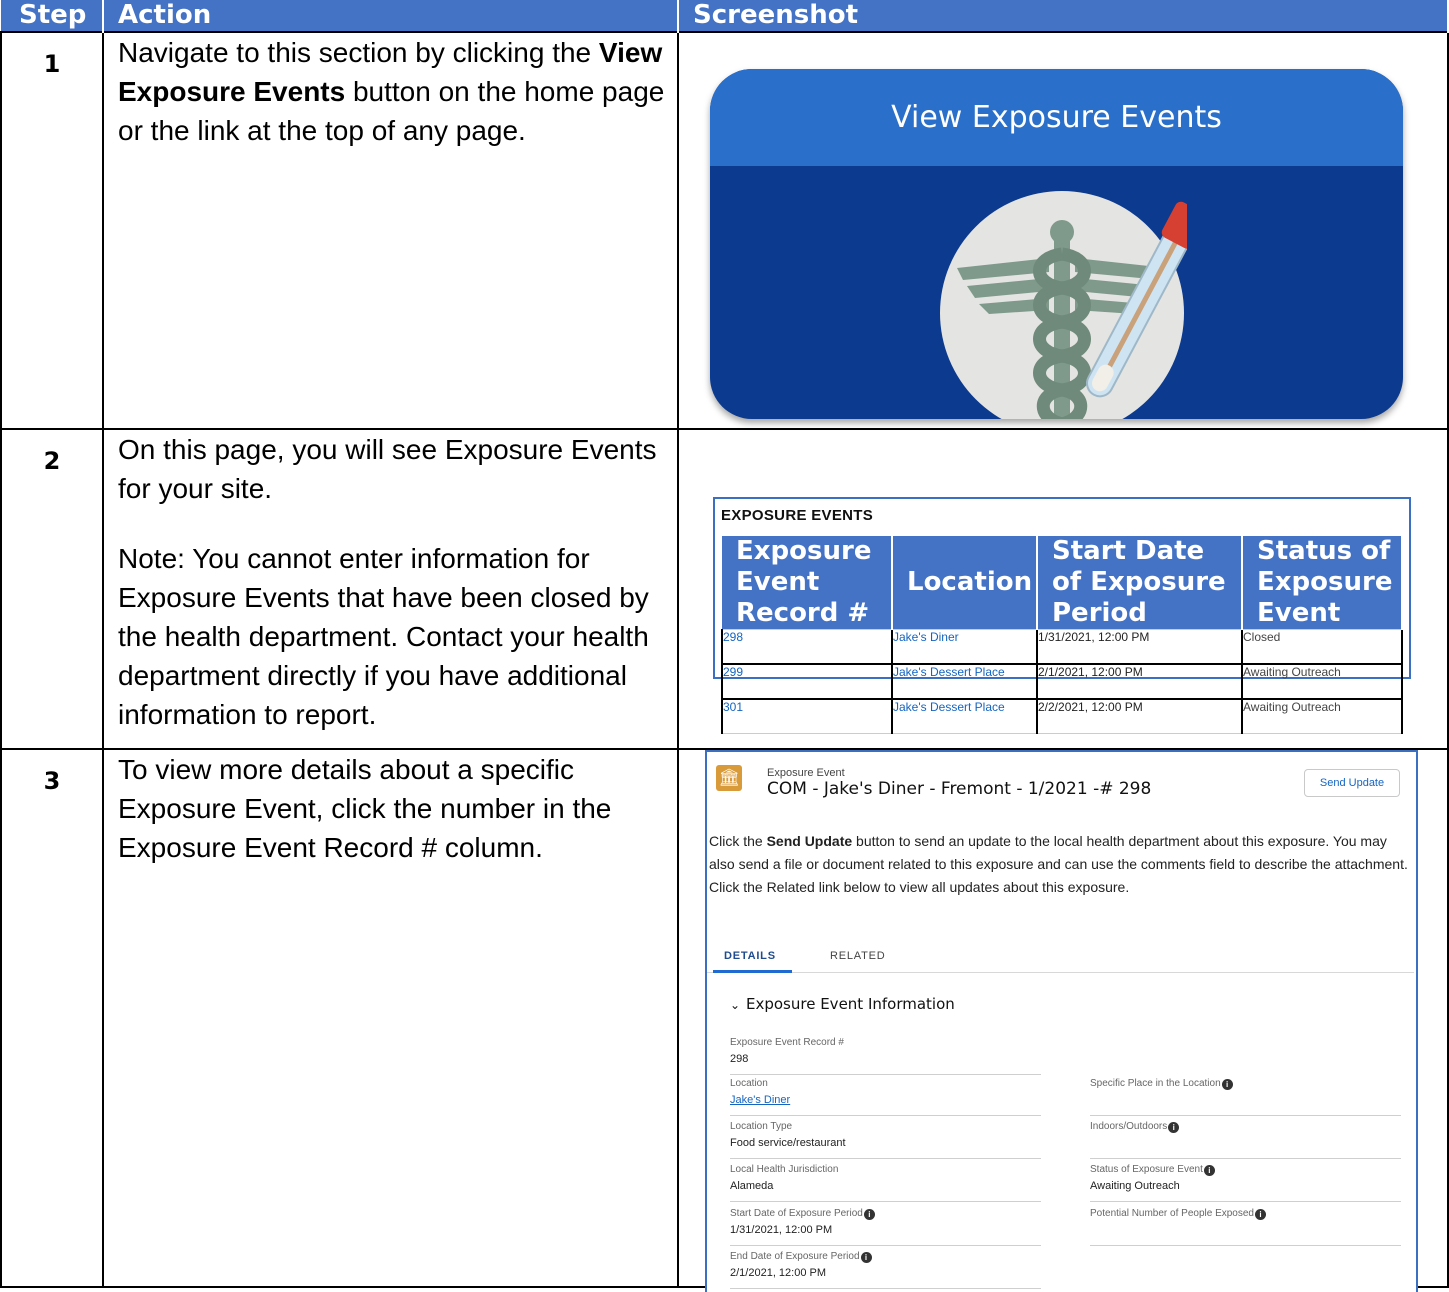  I want to click on field-value: Food service/restaurant, so click(788, 1143).